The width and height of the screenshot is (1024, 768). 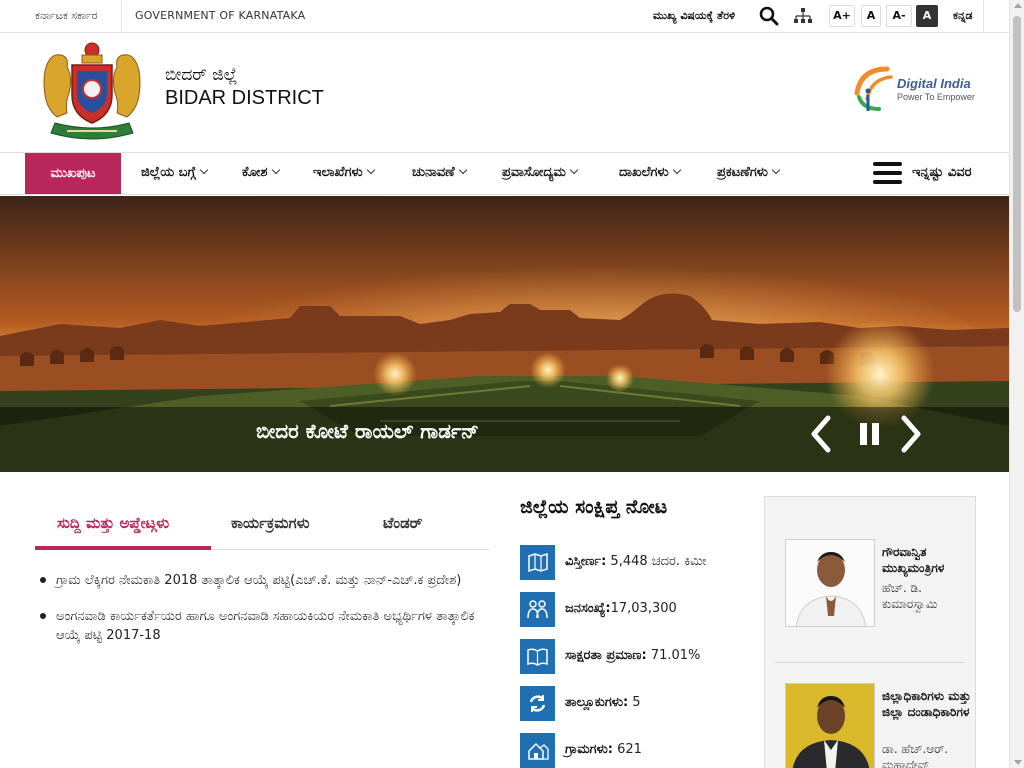 I want to click on vertical-scrollbar, so click(x=1016, y=384).